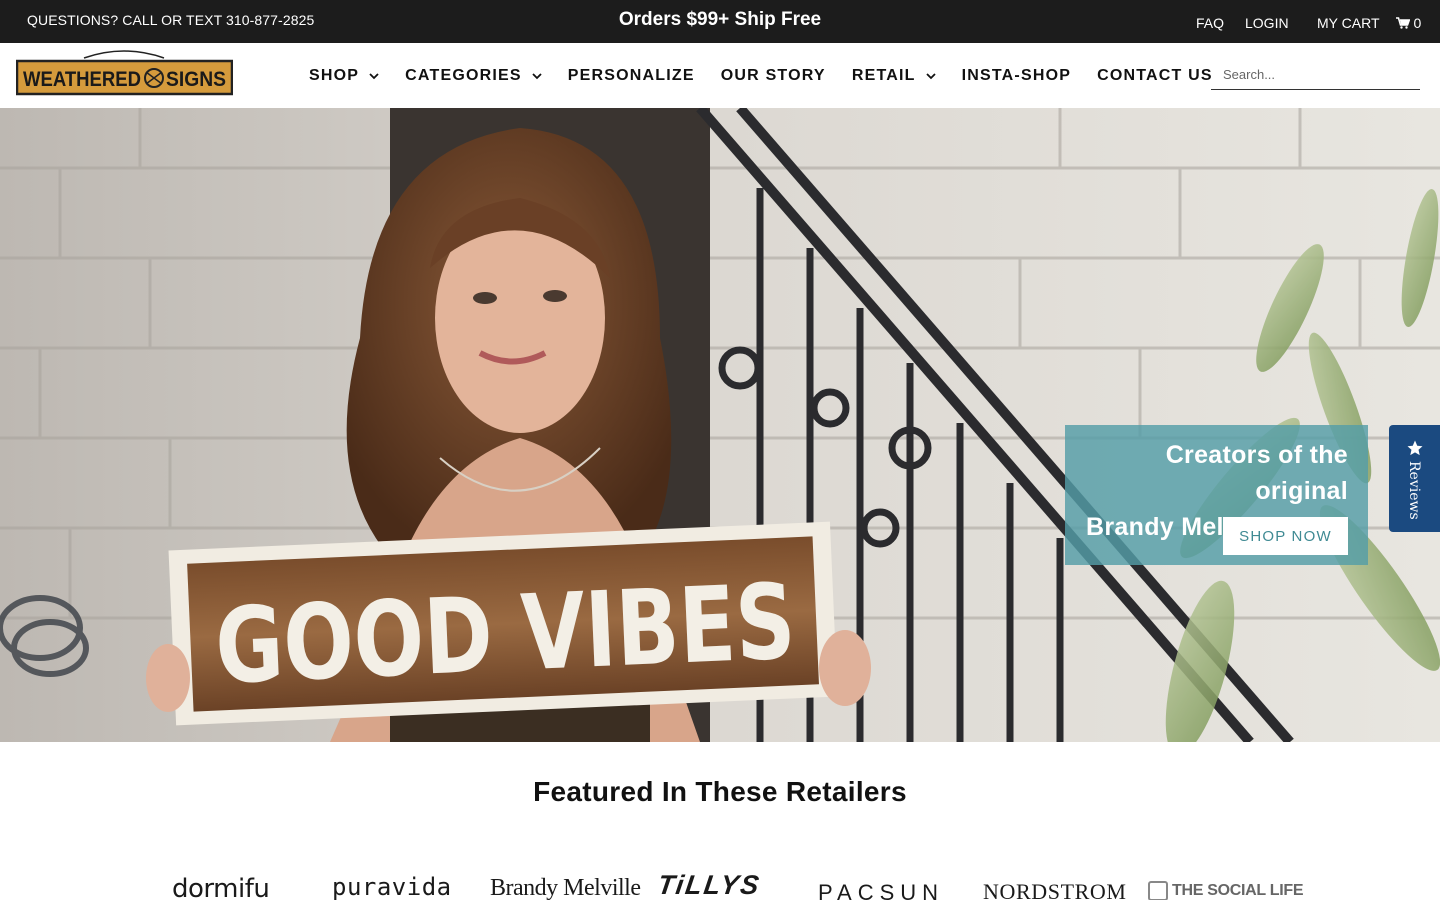 The image size is (1440, 900). I want to click on hero-cta-headline-1: Creators of the original, so click(1256, 473).